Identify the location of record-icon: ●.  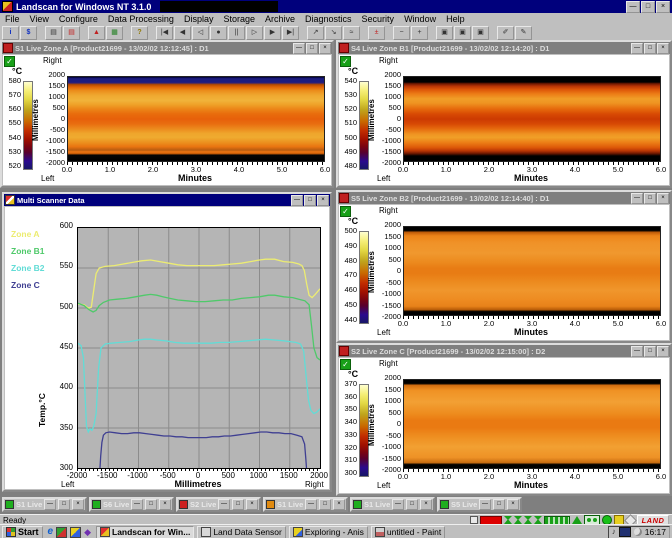
(218, 32).